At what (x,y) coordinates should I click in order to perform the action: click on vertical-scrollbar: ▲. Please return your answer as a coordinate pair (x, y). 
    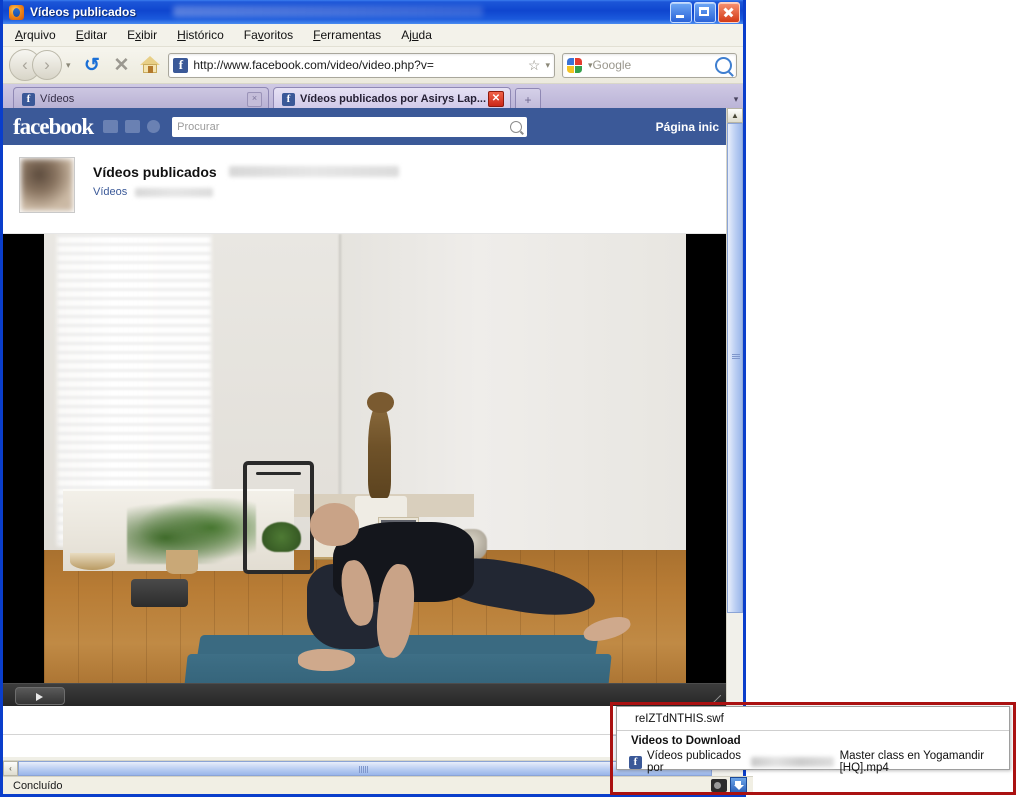
    Looking at the image, I should click on (734, 426).